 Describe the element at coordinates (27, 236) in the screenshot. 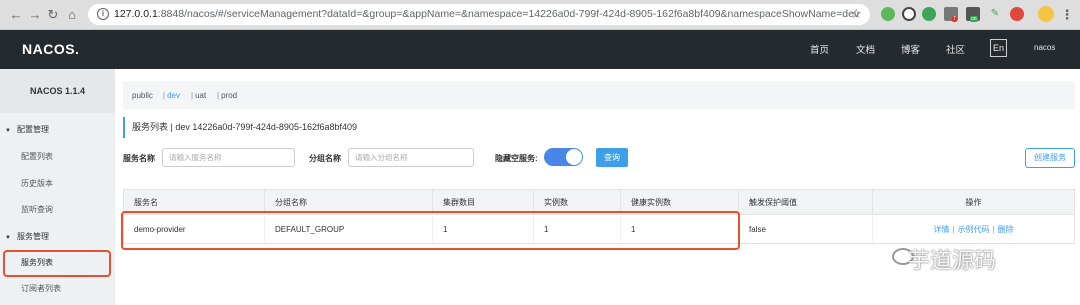

I see `sidebar-group-service: ▼ 服务管理` at that location.